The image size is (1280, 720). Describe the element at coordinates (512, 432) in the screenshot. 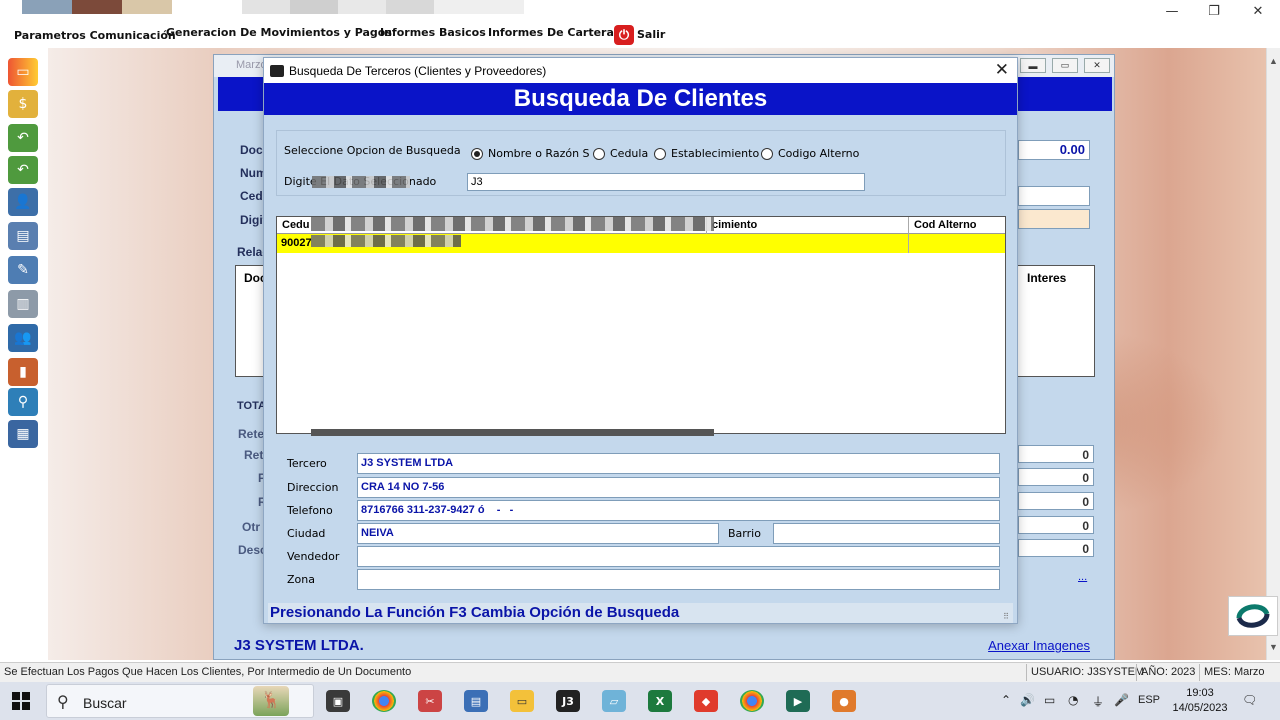

I see `grid-horizontal-scrollbar` at that location.